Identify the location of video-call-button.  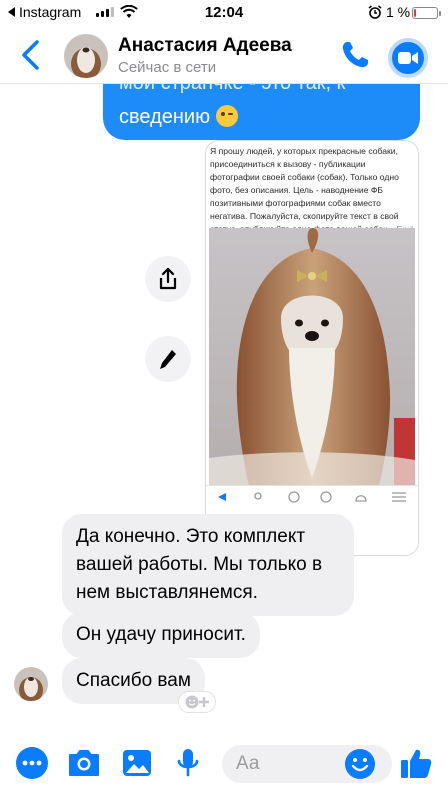
(408, 58).